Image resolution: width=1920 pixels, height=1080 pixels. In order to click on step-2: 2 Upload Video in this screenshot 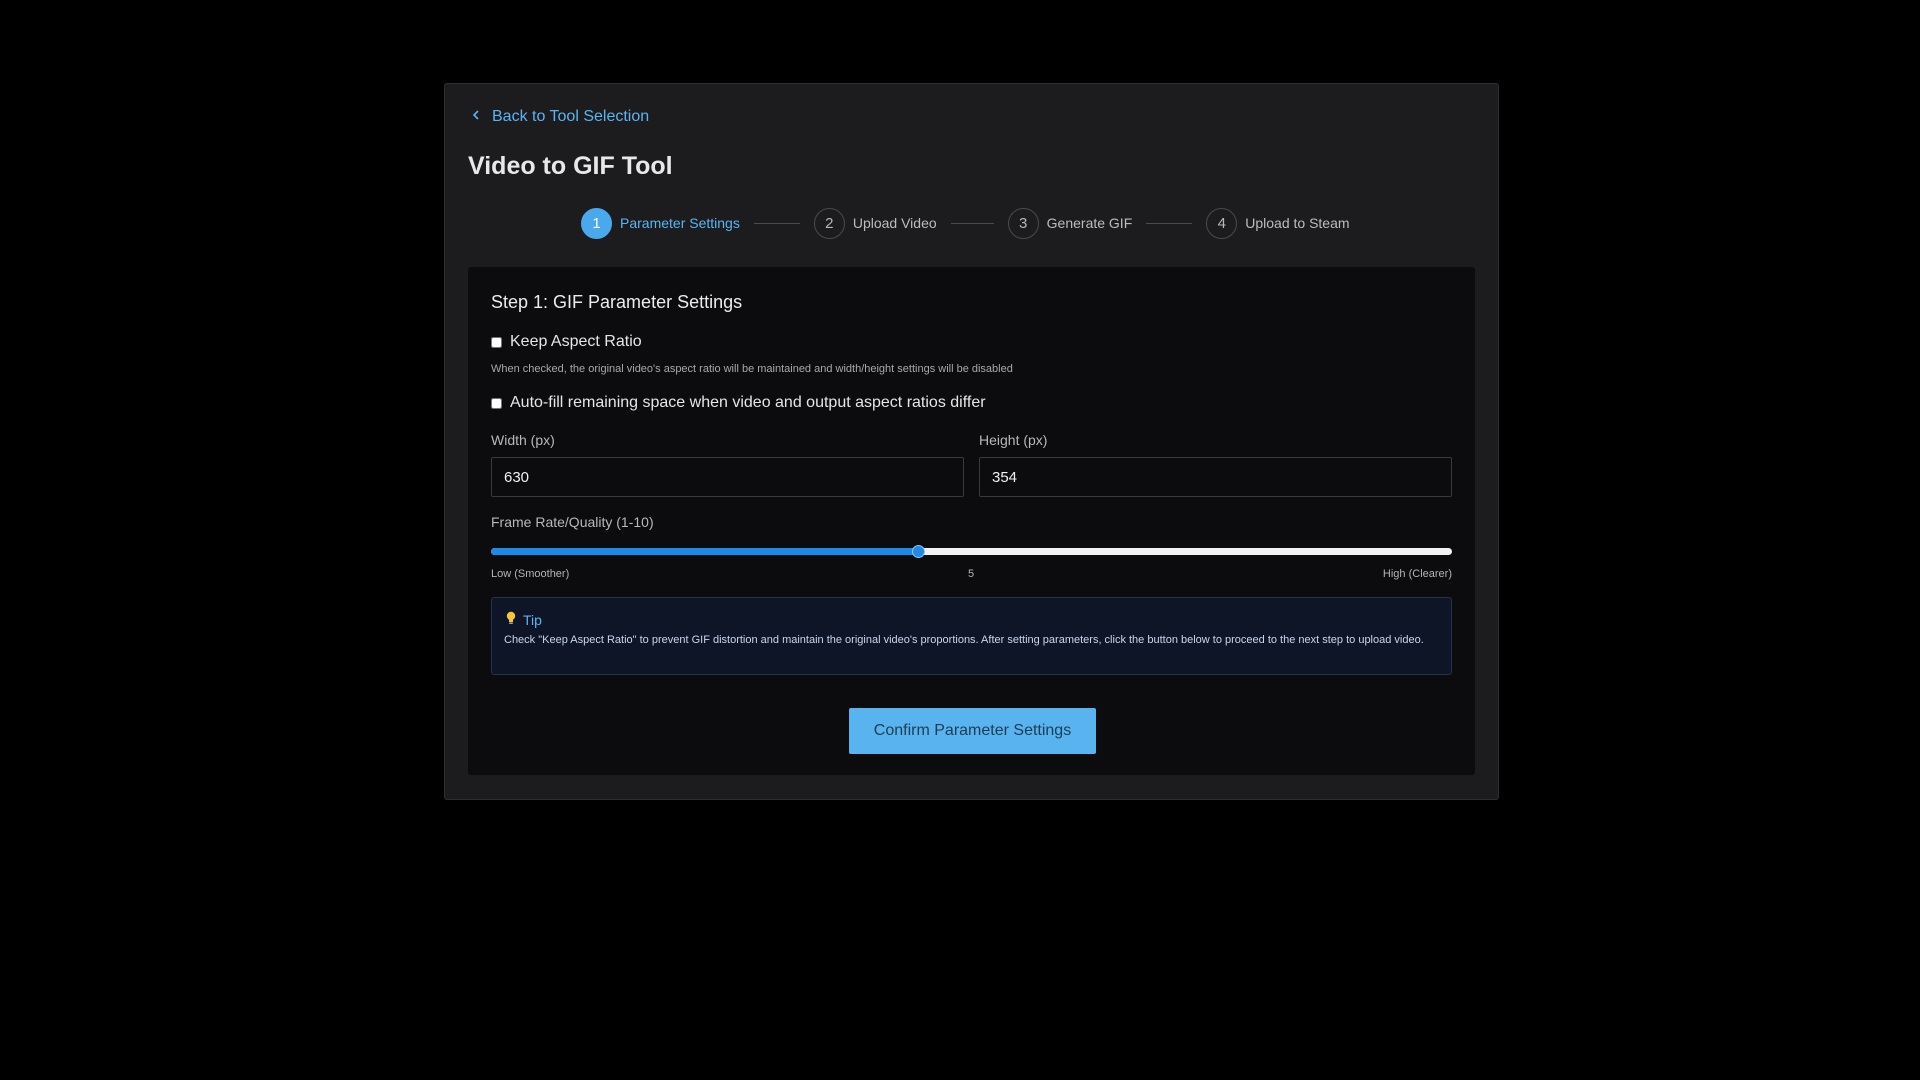, I will do `click(875, 223)`.